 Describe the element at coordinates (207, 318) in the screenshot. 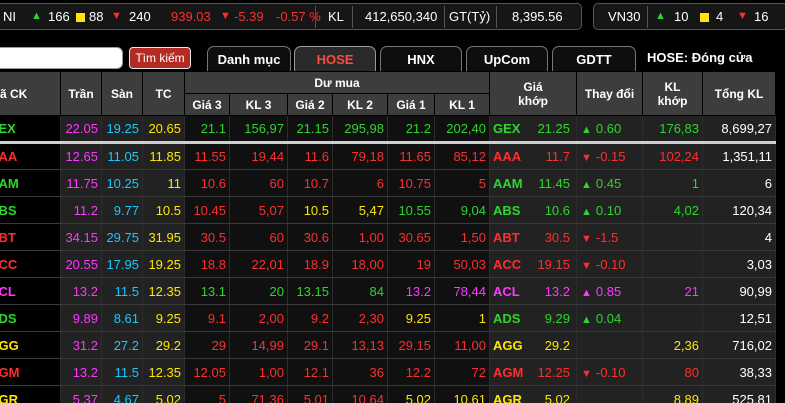

I see `bid-price3-cell: 9.1` at that location.